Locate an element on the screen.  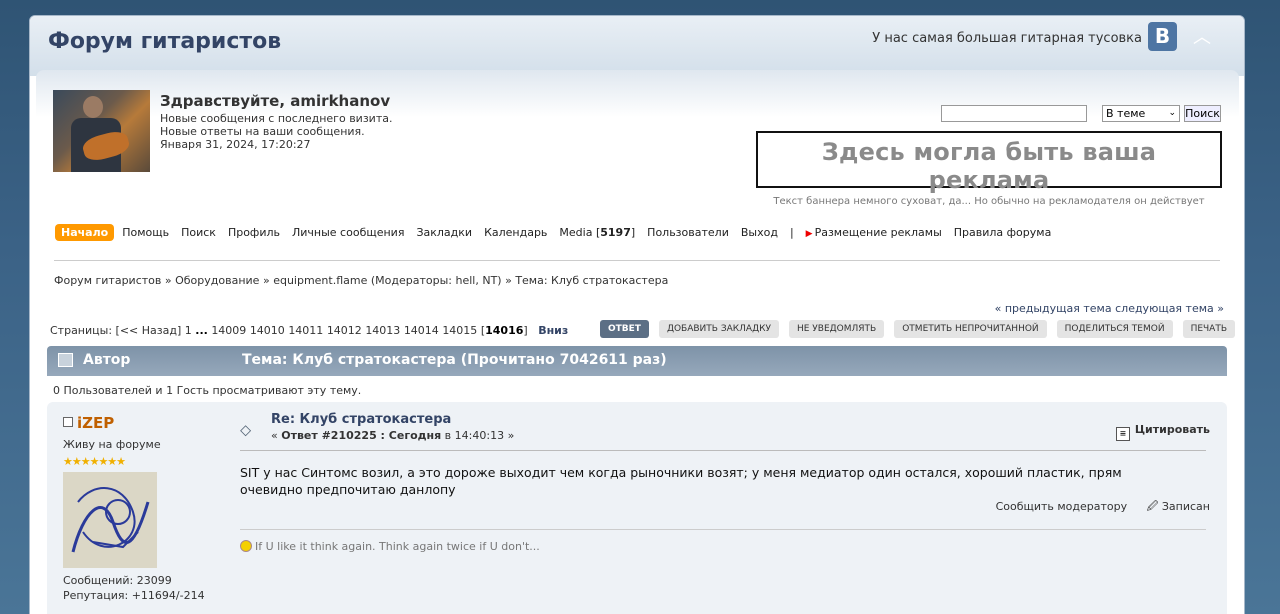
current-page: [14016] is located at coordinates (504, 330).